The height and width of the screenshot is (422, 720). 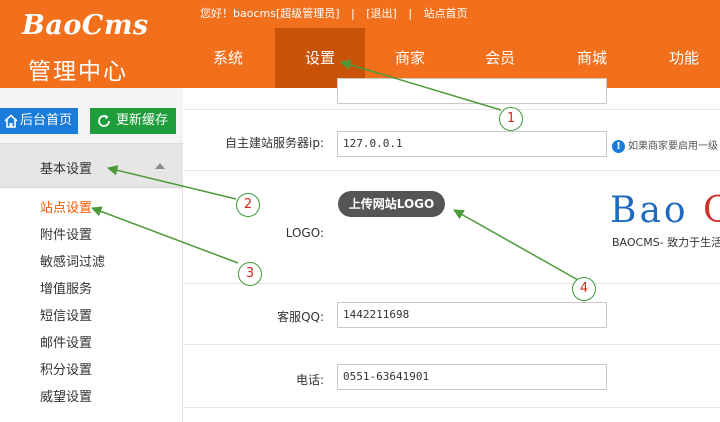 I want to click on site-home-link: 站点首页, so click(x=446, y=13).